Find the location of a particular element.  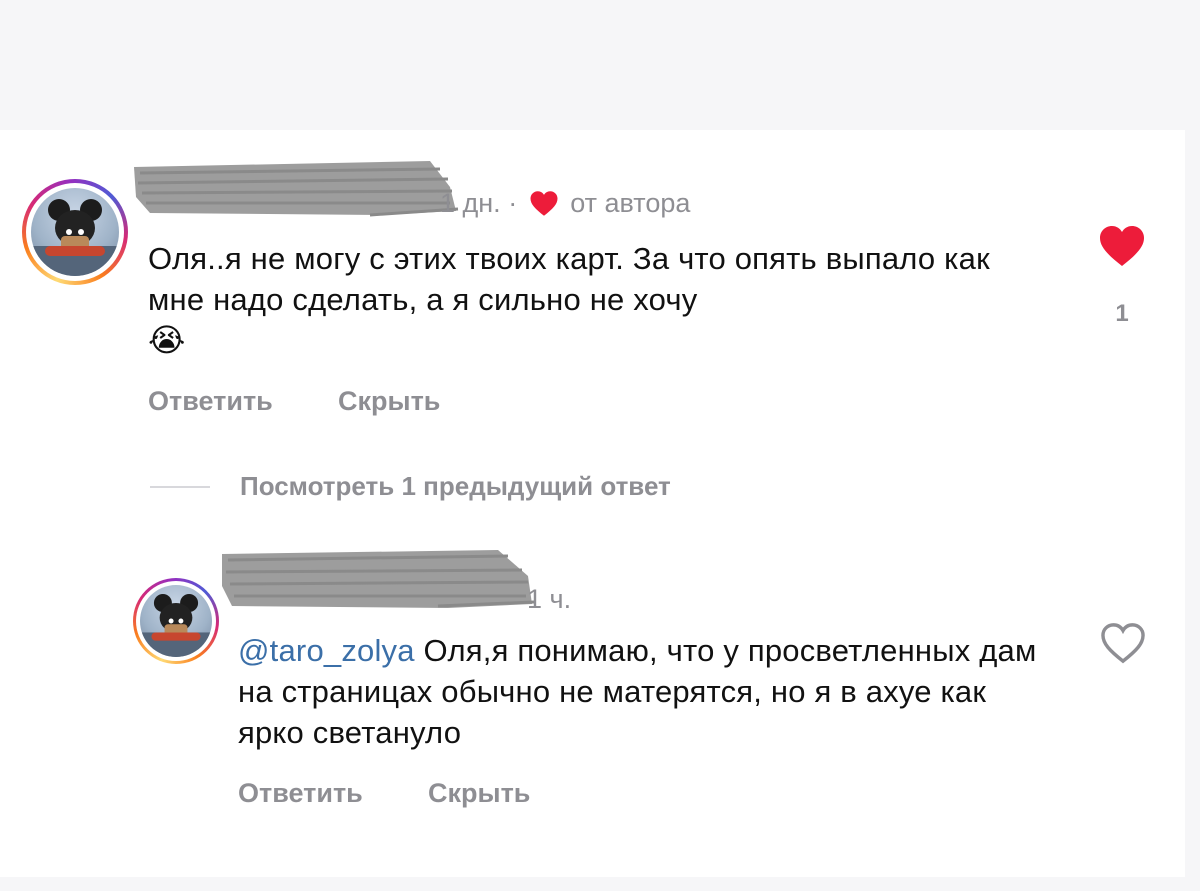

reply-reply-button: Ответить is located at coordinates (300, 793).